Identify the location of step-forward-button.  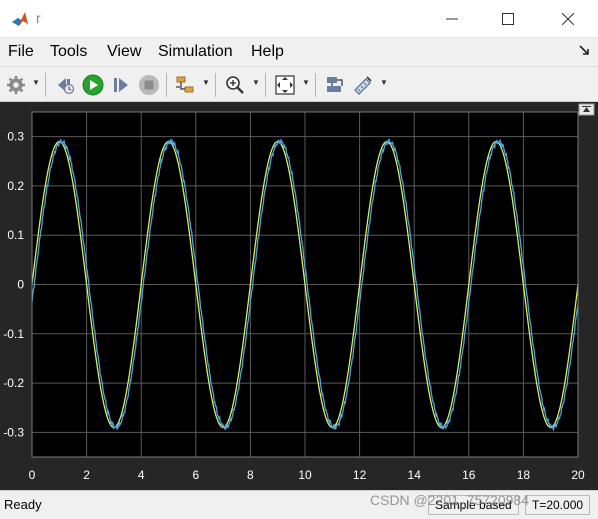
(121, 85).